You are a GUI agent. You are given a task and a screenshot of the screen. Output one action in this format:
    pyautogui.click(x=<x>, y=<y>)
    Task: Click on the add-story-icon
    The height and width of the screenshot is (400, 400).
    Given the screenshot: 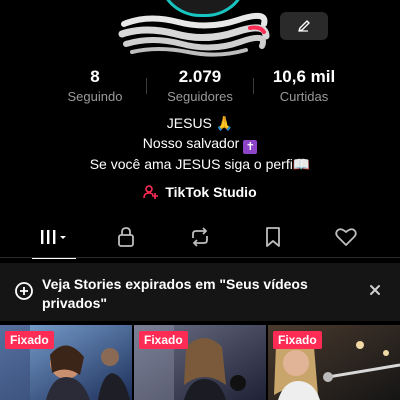 What is the action you would take?
    pyautogui.click(x=24, y=291)
    